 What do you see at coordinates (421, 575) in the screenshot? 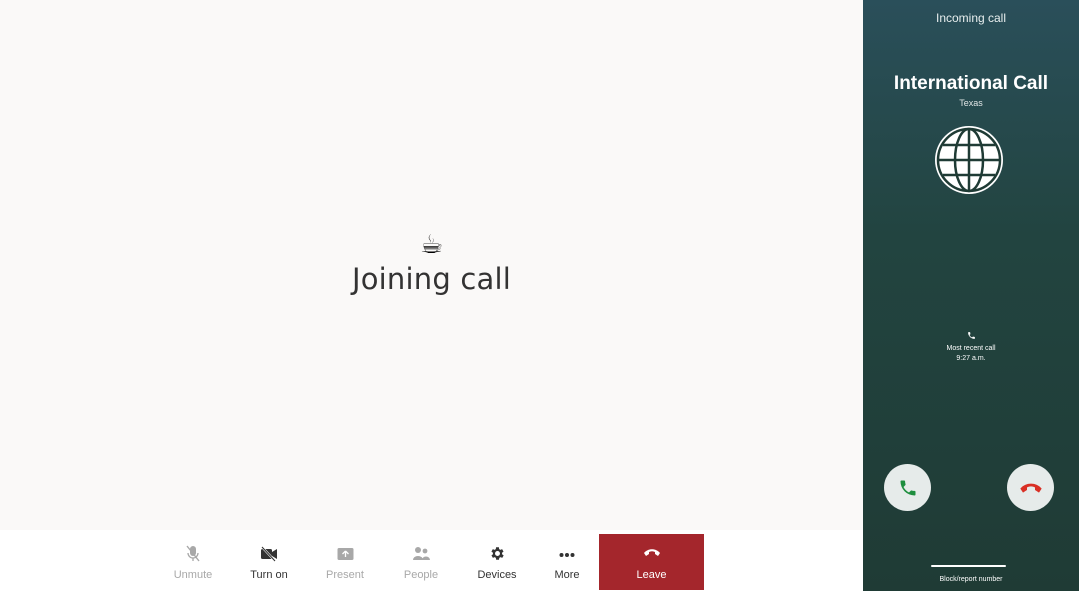
I see `people-label: People` at bounding box center [421, 575].